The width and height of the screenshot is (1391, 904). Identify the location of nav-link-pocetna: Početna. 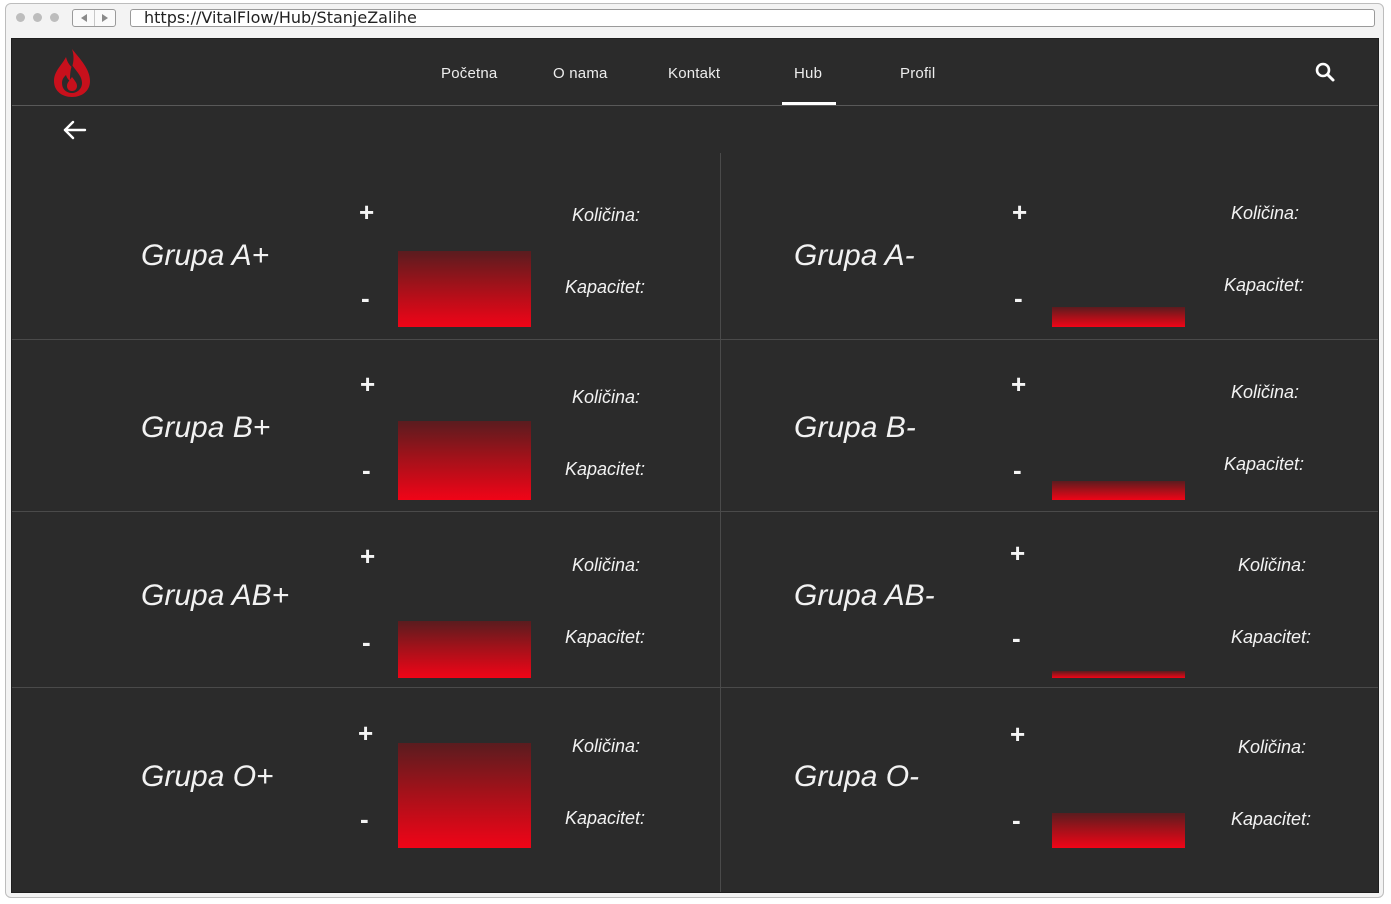
(469, 73).